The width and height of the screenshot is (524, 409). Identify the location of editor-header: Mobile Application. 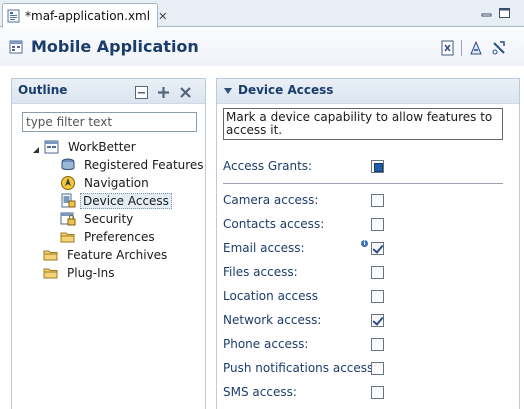
(262, 47).